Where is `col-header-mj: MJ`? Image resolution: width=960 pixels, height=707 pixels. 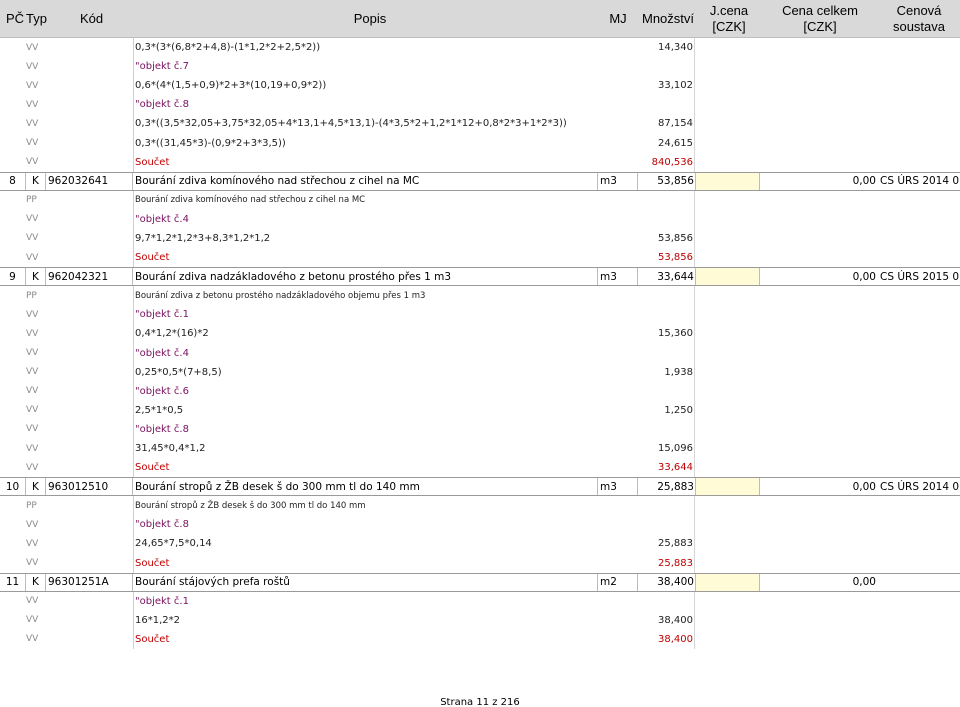 col-header-mj: MJ is located at coordinates (618, 18).